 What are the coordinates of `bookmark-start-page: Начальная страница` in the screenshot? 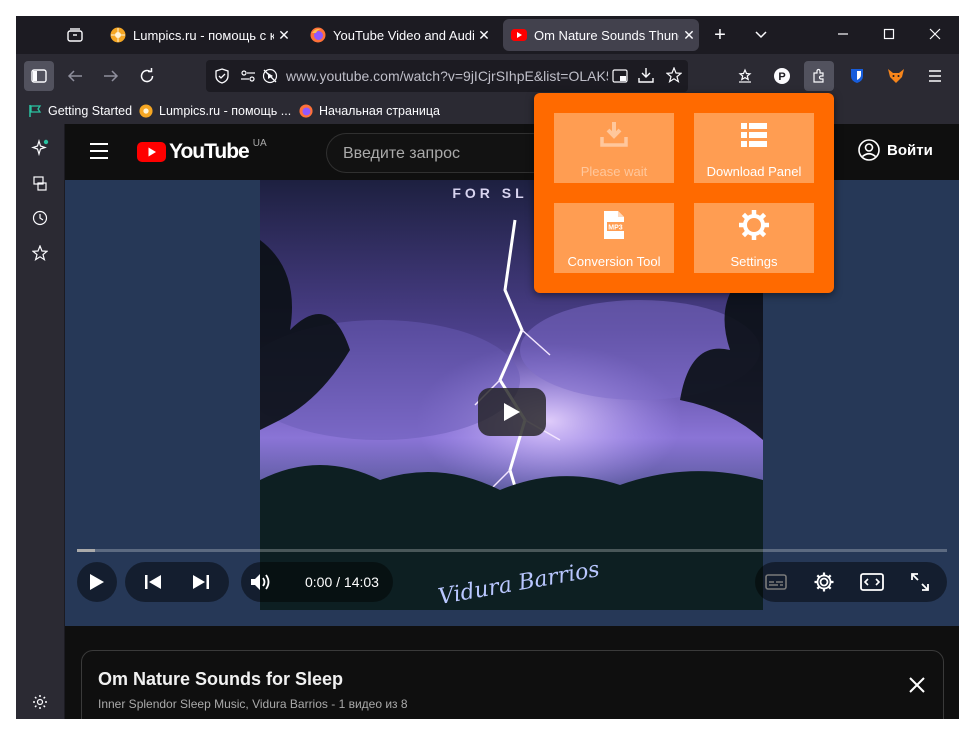 It's located at (369, 111).